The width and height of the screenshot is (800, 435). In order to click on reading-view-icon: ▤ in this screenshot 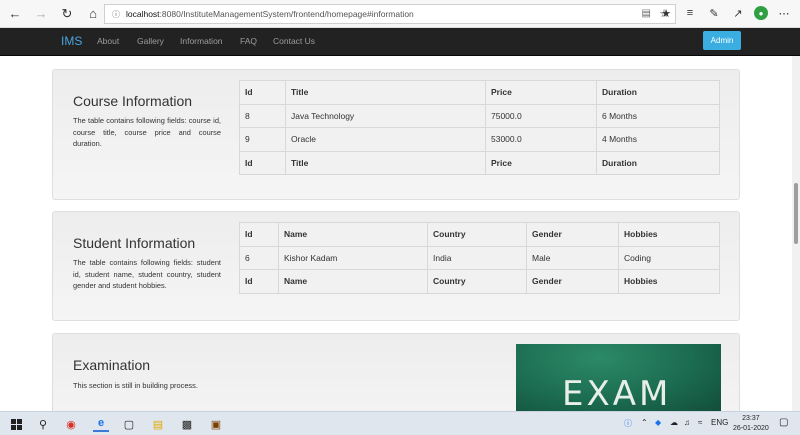, I will do `click(646, 13)`.